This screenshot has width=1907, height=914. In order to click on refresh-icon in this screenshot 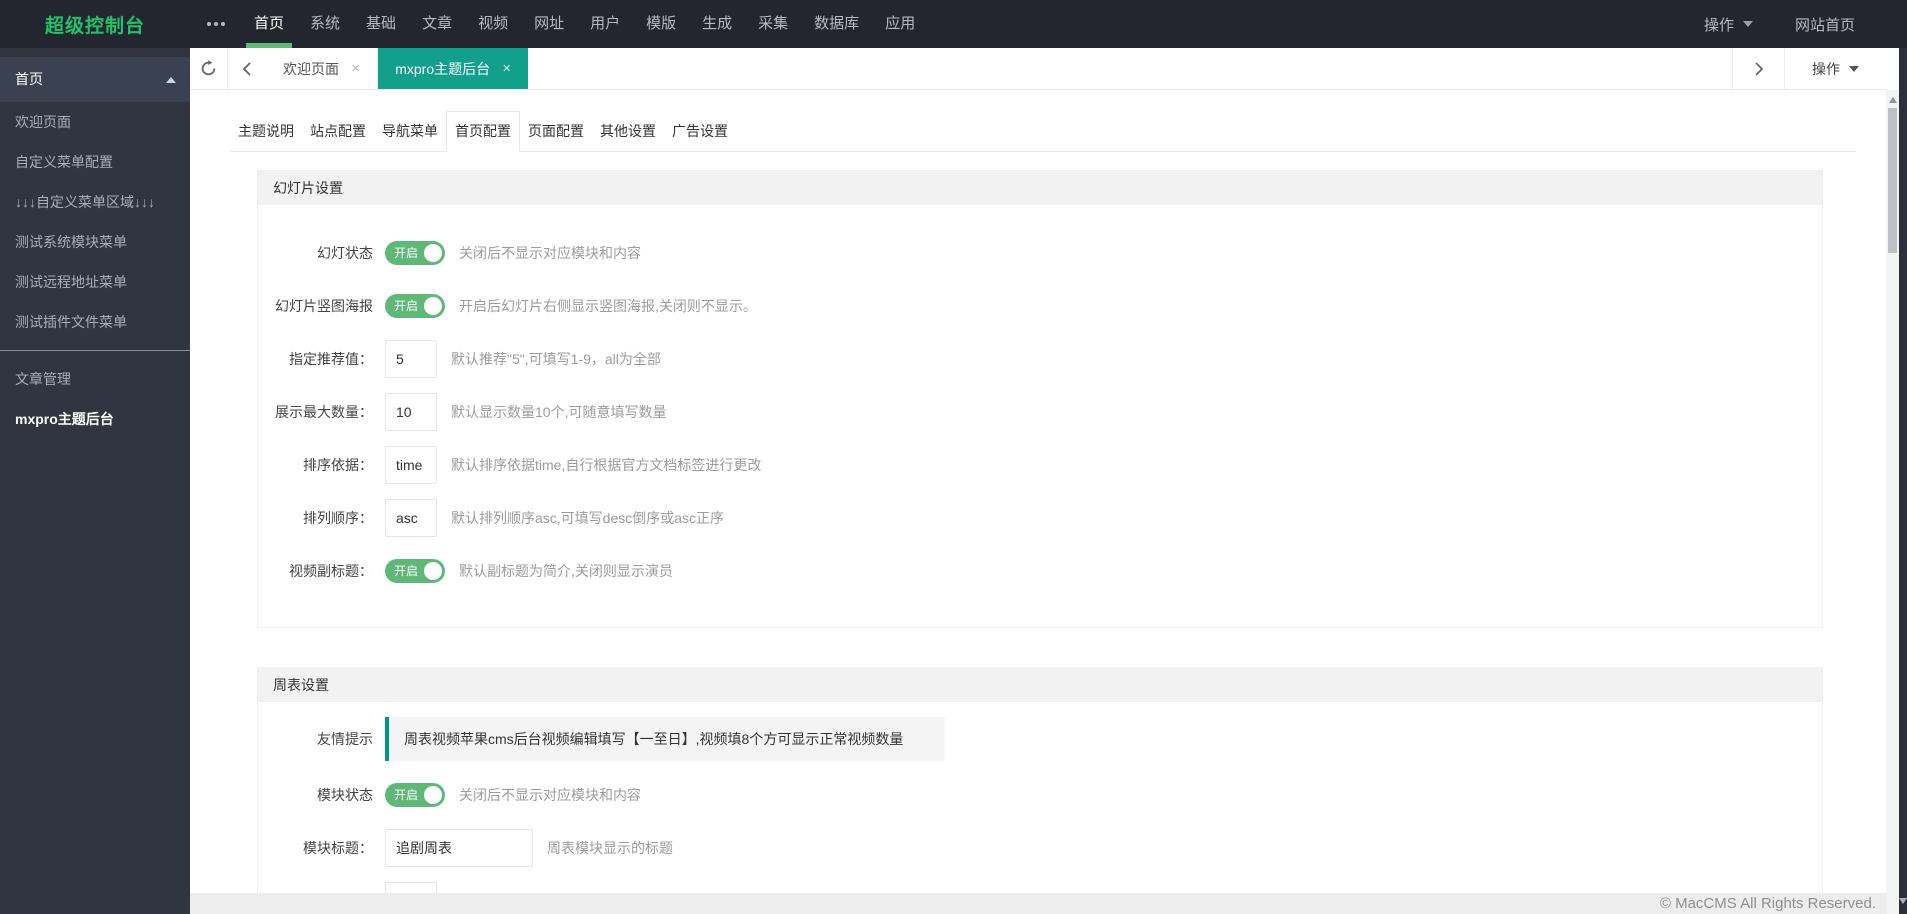, I will do `click(208, 68)`.